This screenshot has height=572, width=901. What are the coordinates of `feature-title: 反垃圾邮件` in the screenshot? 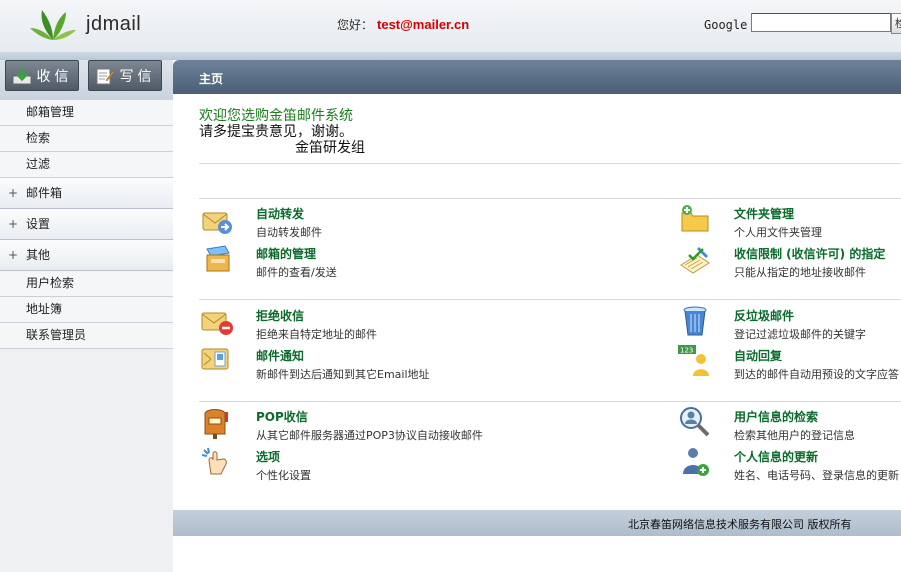 It's located at (764, 315).